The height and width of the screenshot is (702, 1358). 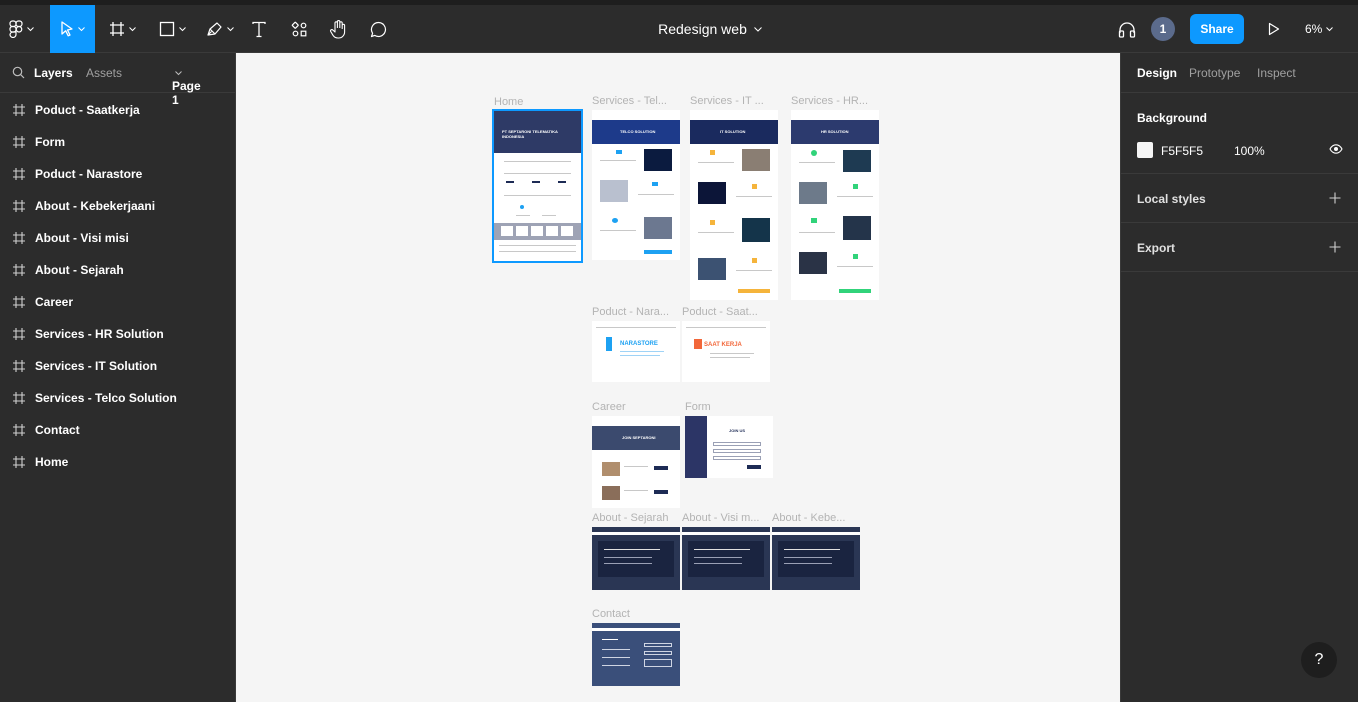 What do you see at coordinates (118, 270) in the screenshot?
I see `layer-item: About - Sejarah` at bounding box center [118, 270].